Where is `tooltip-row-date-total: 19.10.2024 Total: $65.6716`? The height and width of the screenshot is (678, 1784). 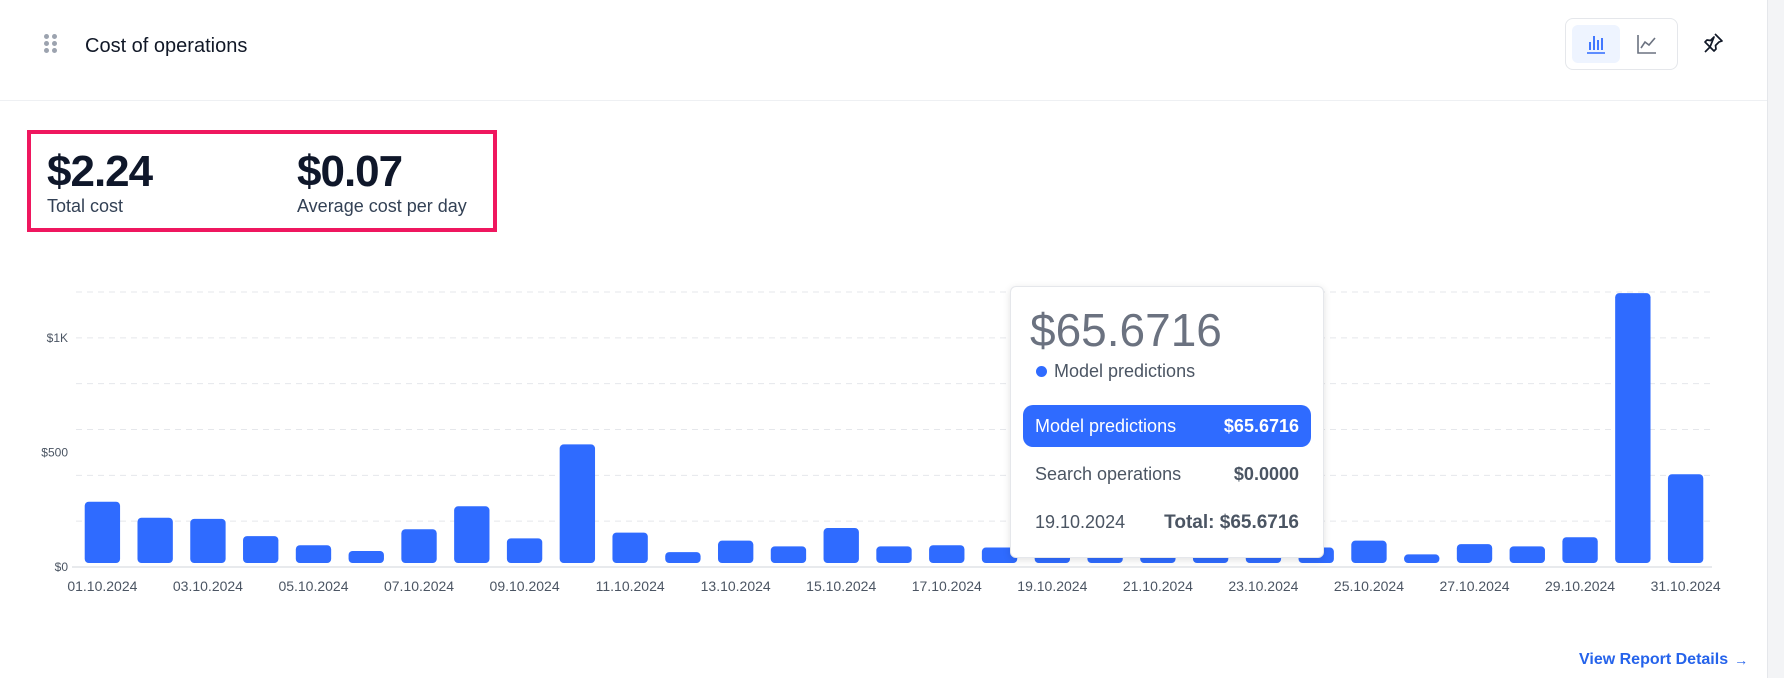 tooltip-row-date-total: 19.10.2024 Total: $65.6716 is located at coordinates (1167, 522).